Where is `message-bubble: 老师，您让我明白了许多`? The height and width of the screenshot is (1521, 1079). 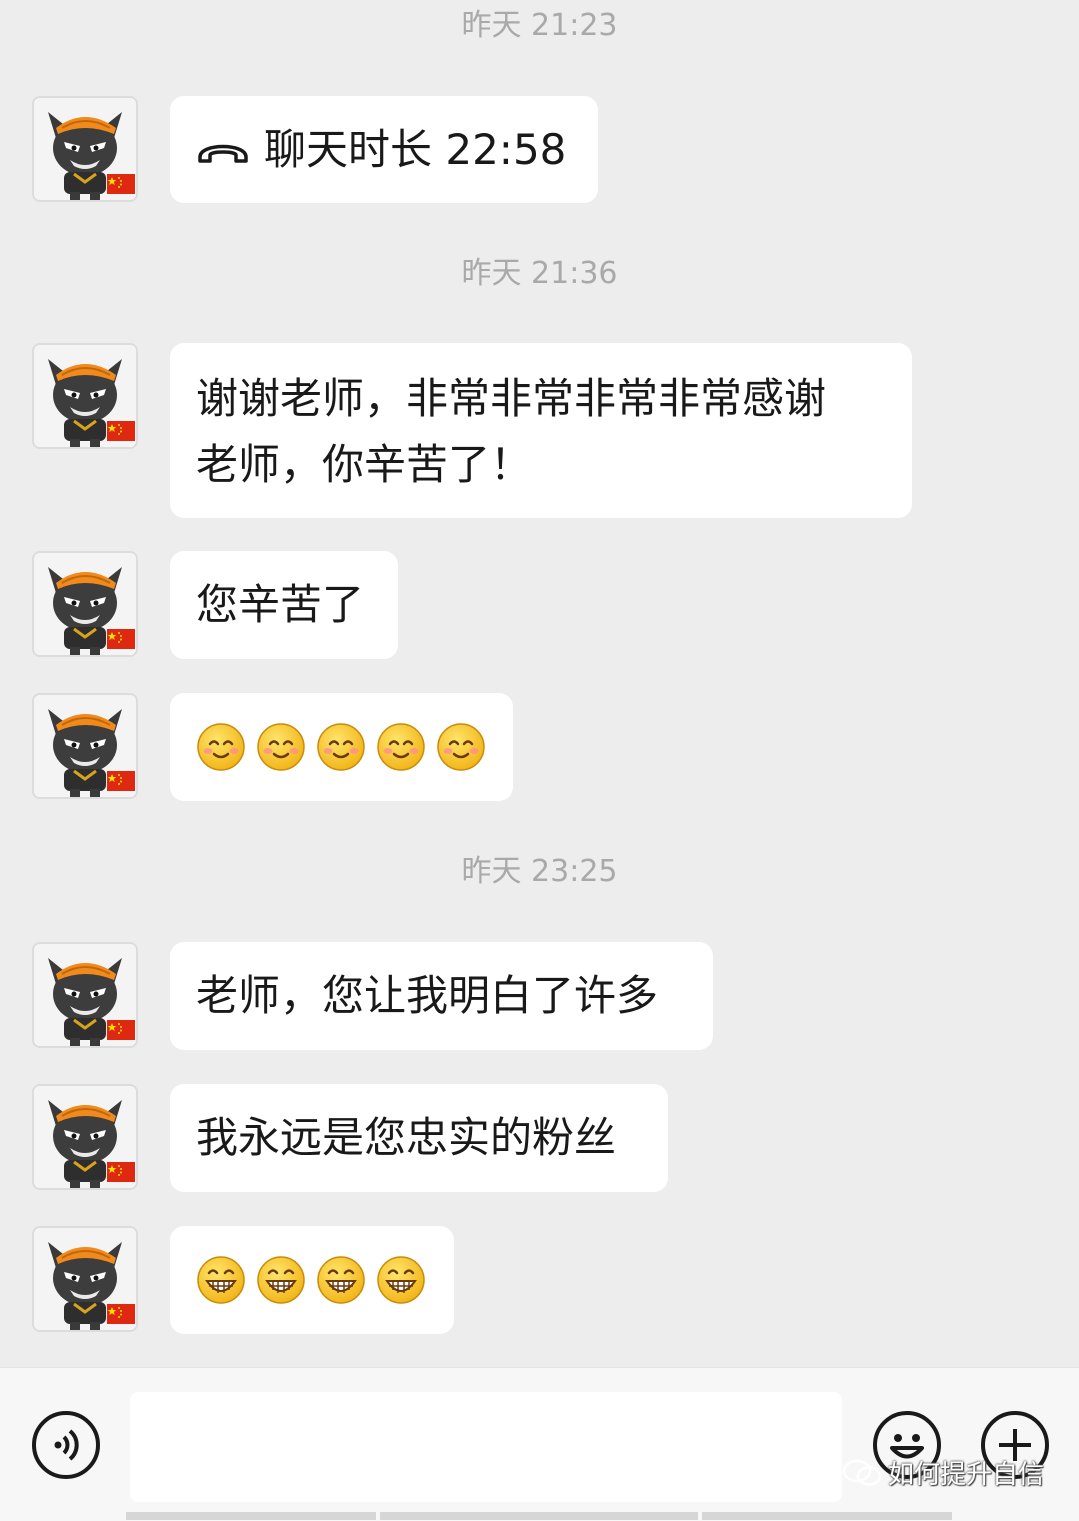
message-bubble: 老师，您让我明白了许多 is located at coordinates (441, 996).